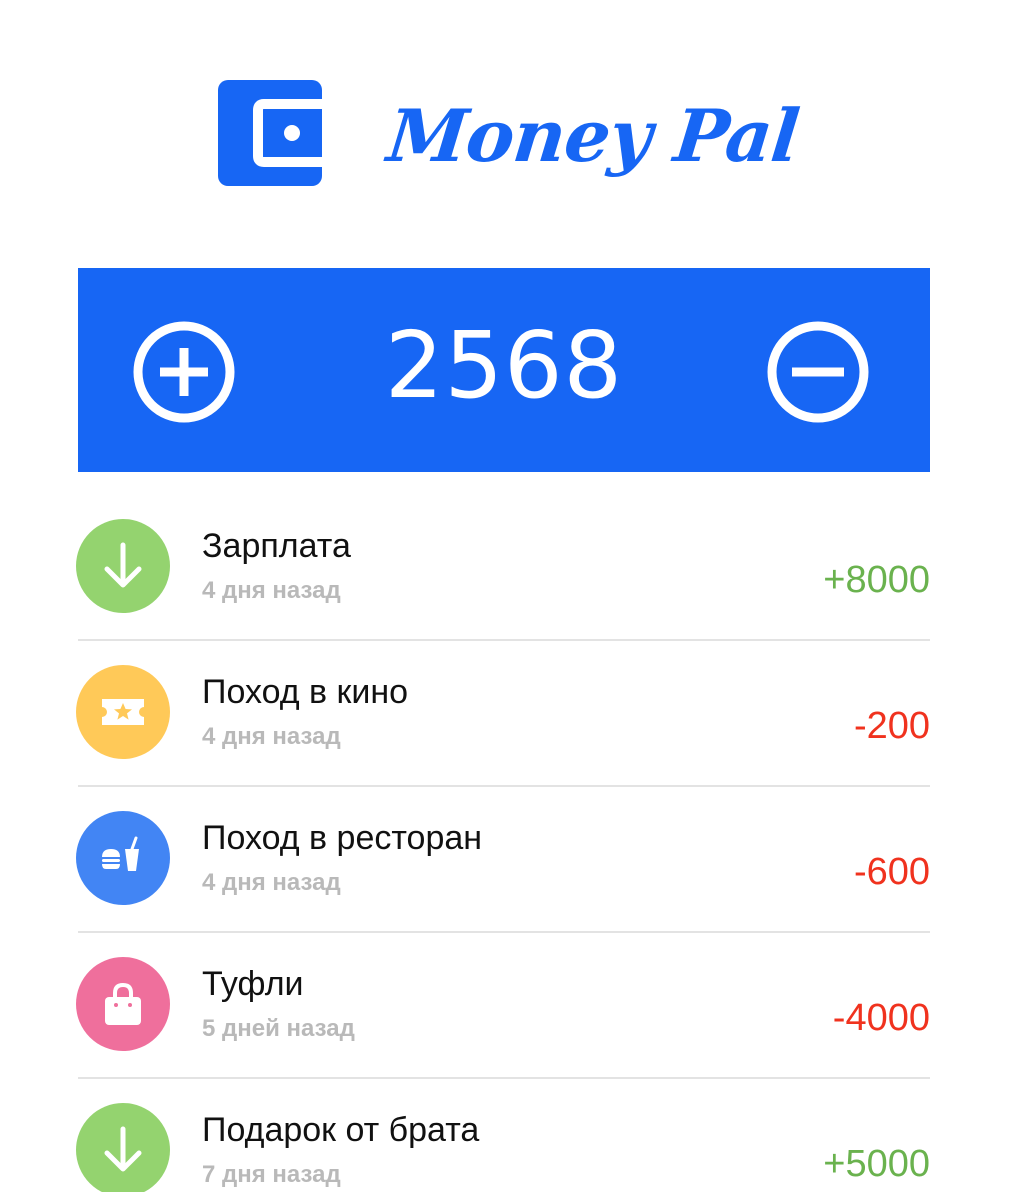 The image size is (1018, 1192). What do you see at coordinates (341, 1130) in the screenshot?
I see `transaction-title: Подарок от брата` at bounding box center [341, 1130].